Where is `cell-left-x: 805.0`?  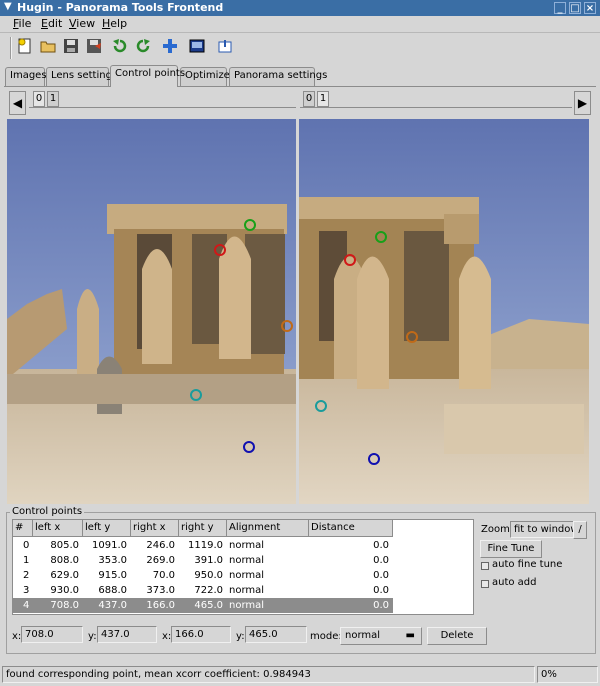 cell-left-x: 805.0 is located at coordinates (64, 545).